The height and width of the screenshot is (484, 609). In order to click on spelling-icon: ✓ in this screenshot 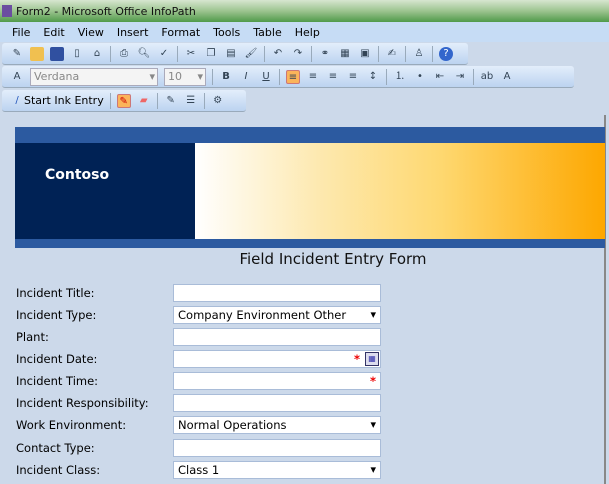, I will do `click(164, 54)`.